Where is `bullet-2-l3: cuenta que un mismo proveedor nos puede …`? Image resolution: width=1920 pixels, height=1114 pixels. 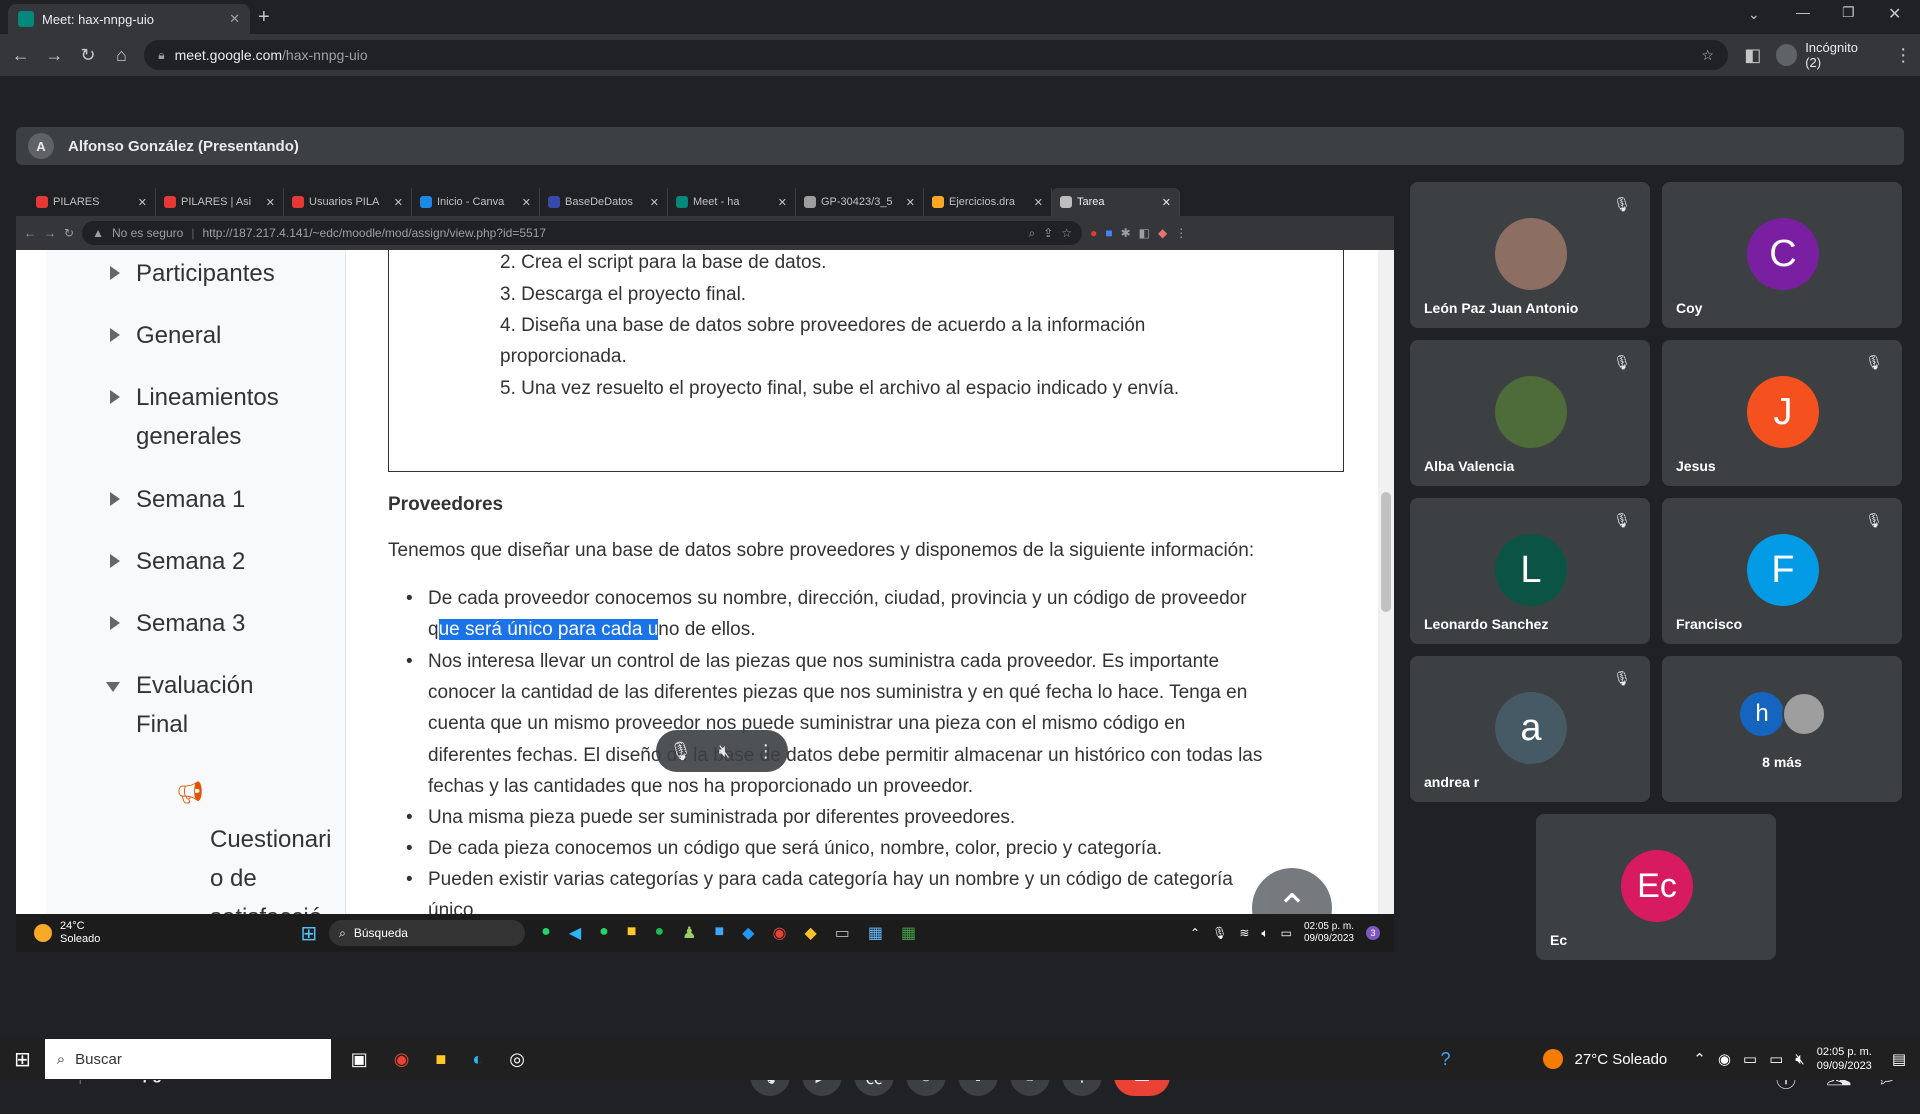
bullet-2-l3: cuenta que un mismo proveedor nos puede … is located at coordinates (806, 724).